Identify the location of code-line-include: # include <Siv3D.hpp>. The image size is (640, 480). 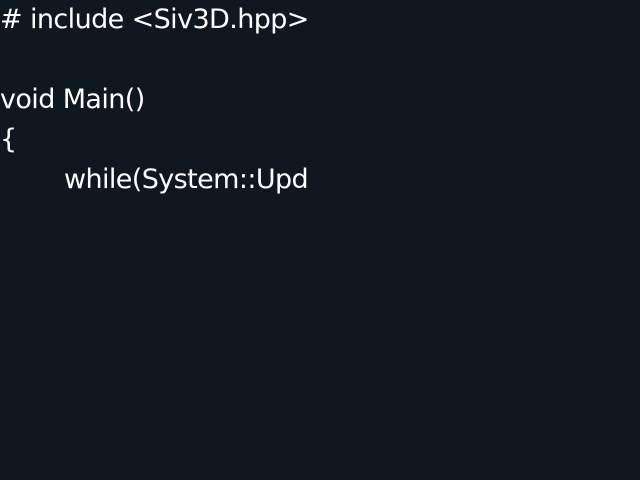
(154, 19).